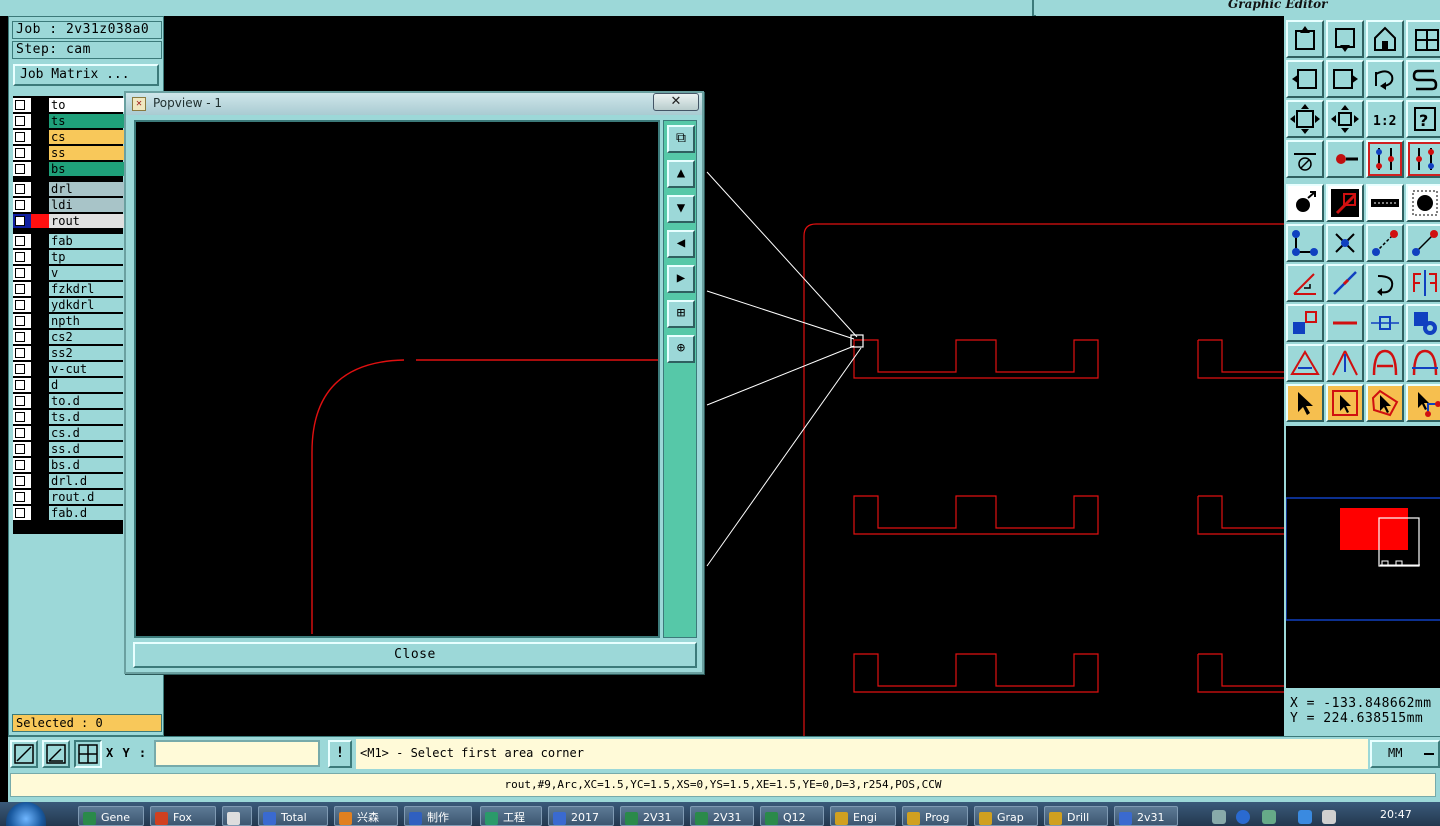 The width and height of the screenshot is (1440, 826). I want to click on pad-add-icon, so click(1305, 203).